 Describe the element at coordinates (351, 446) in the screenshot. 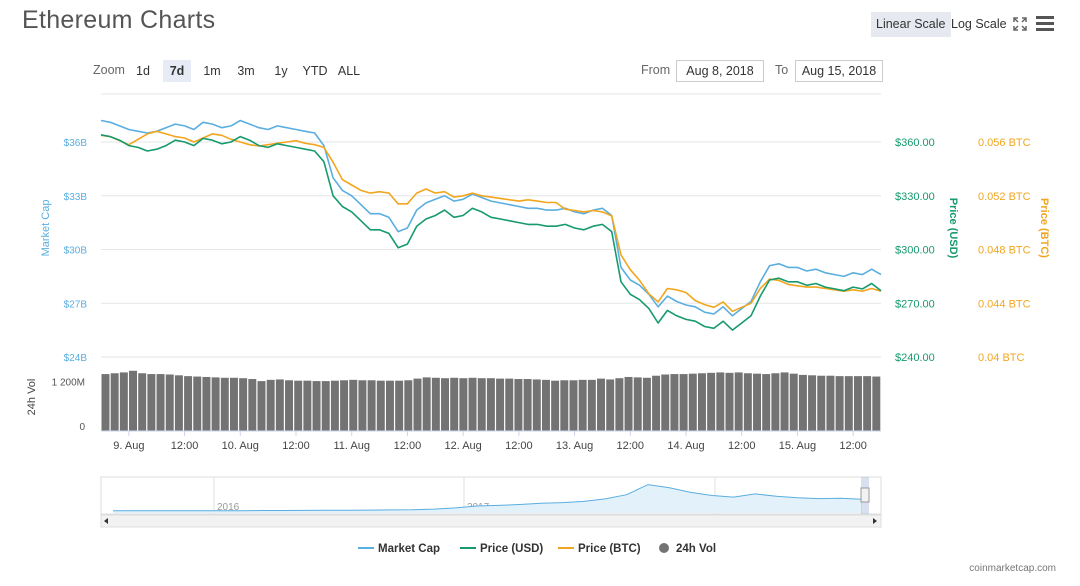

I see `x-tick-label: 11. Aug` at that location.